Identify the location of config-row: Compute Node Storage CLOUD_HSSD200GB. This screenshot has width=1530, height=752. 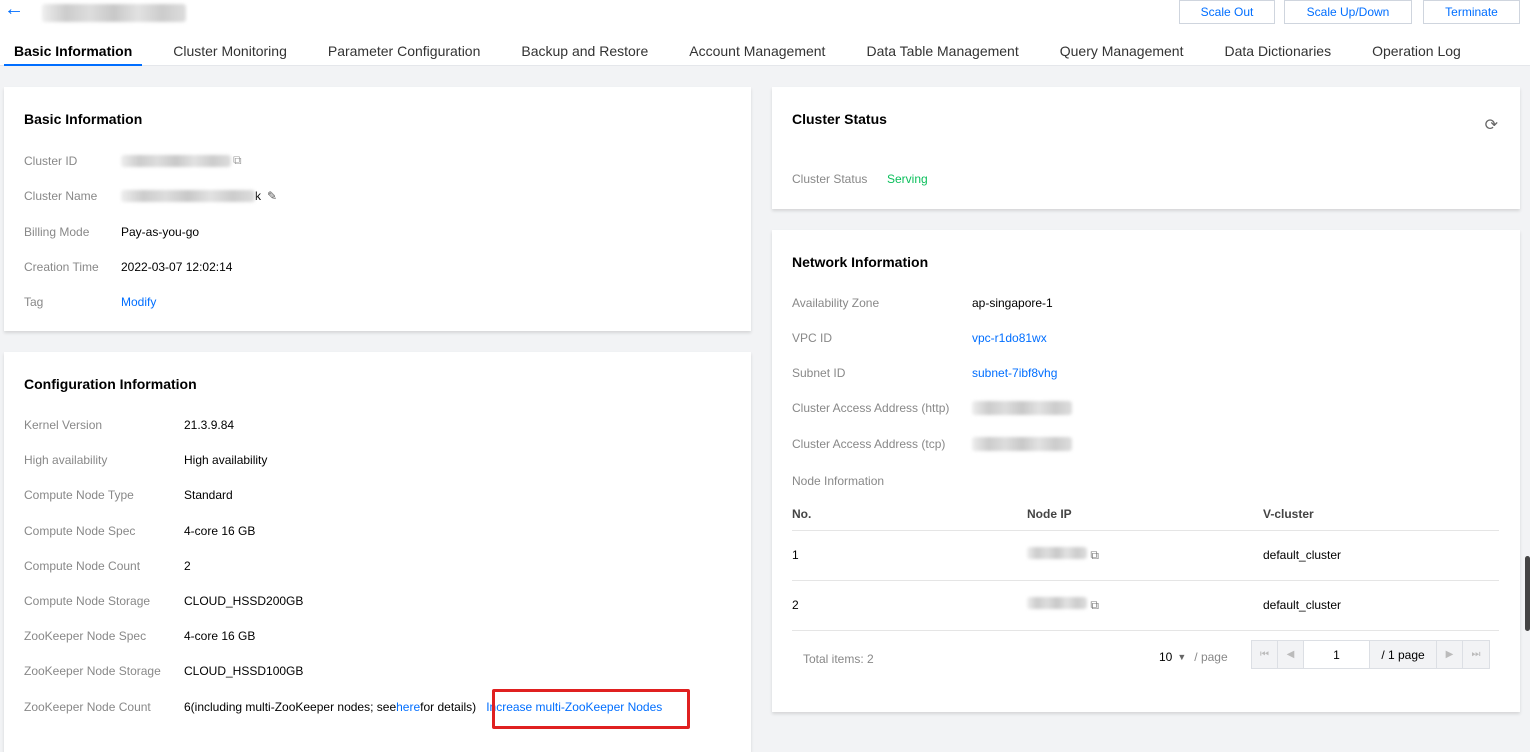
(163, 601).